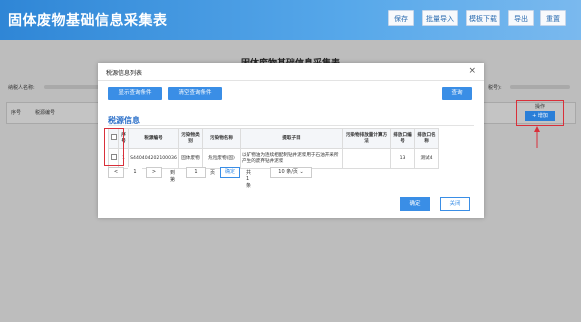  What do you see at coordinates (190, 138) in the screenshot?
I see `th-category: 污染物类别` at bounding box center [190, 138].